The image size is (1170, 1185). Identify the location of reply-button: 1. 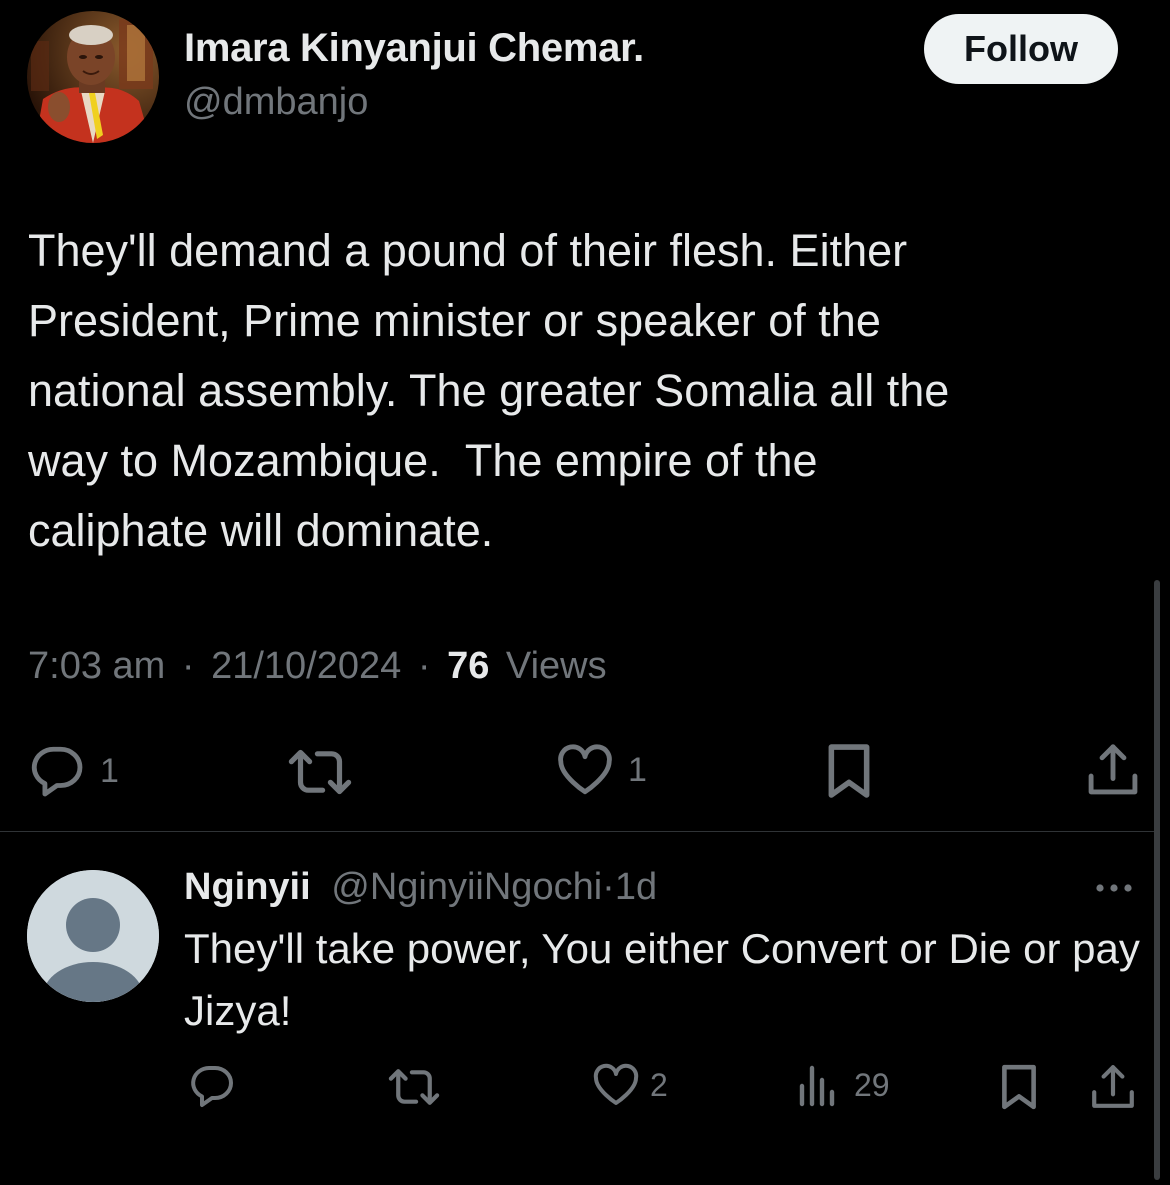
(73, 771).